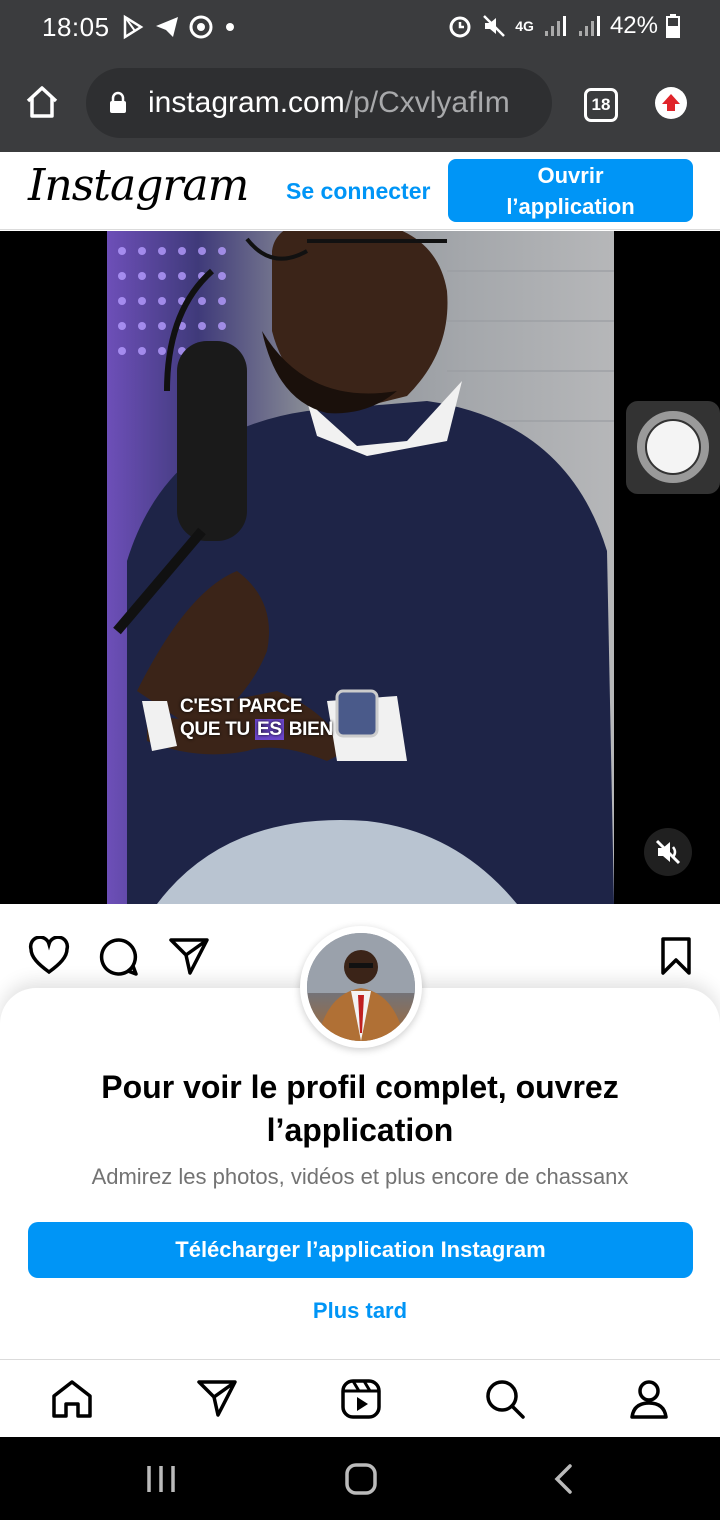  Describe the element at coordinates (649, 1399) in the screenshot. I see `profile-tab-icon` at that location.